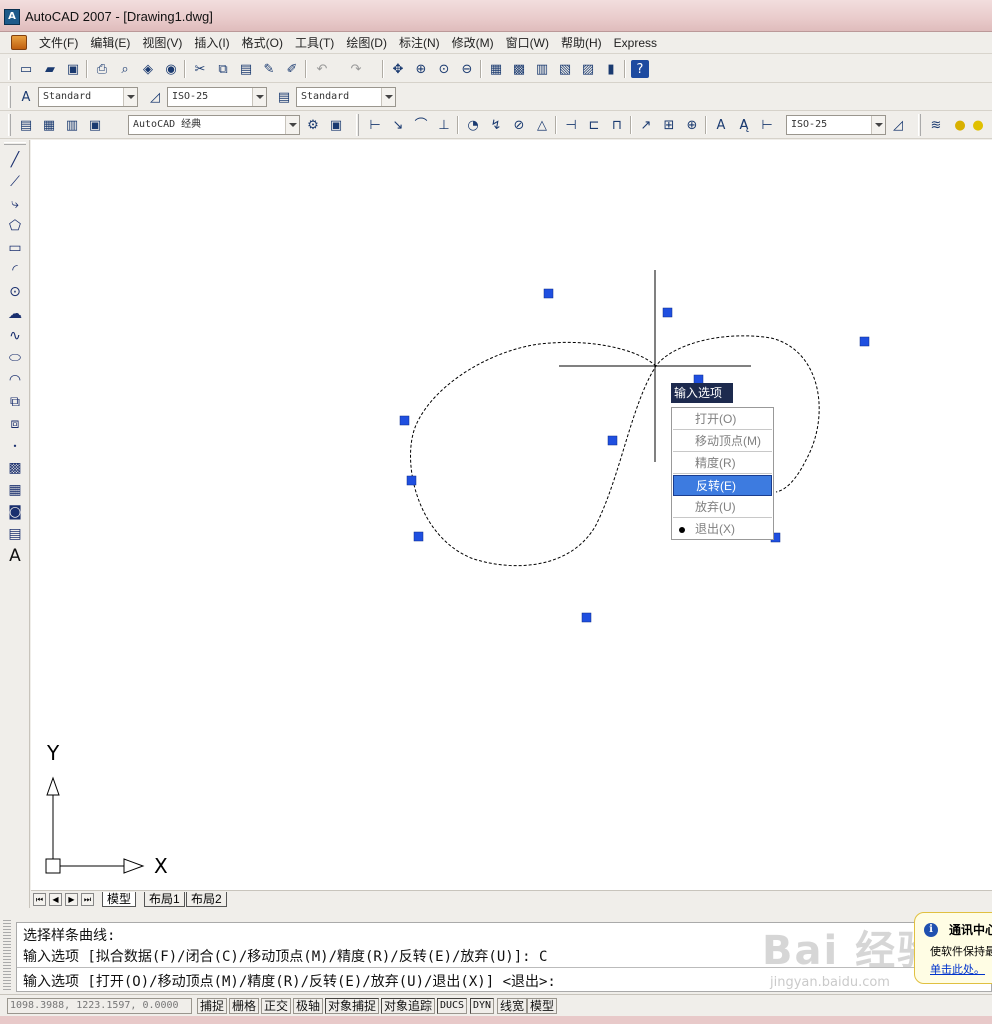 This screenshot has height=1024, width=992. What do you see at coordinates (110, 43) in the screenshot?
I see `menu-edit: 编辑(E)` at bounding box center [110, 43].